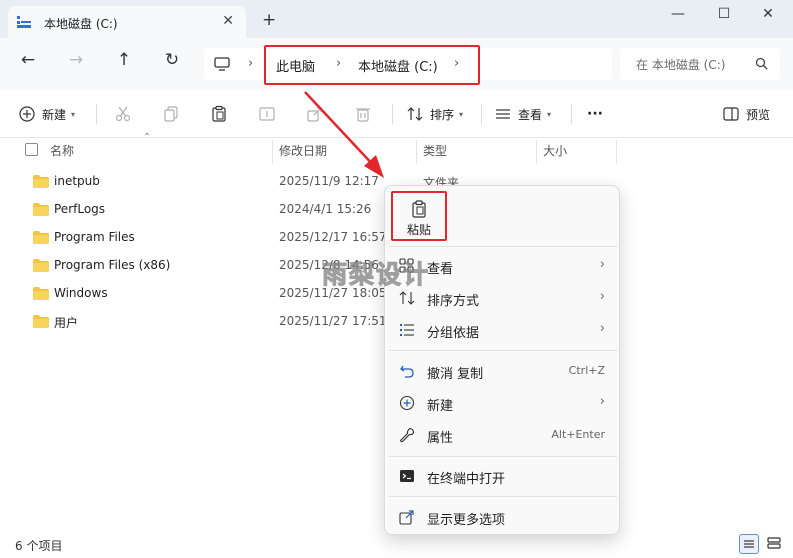 This screenshot has height=558, width=793. Describe the element at coordinates (440, 438) in the screenshot. I see `menu-item-label: 属性` at that location.